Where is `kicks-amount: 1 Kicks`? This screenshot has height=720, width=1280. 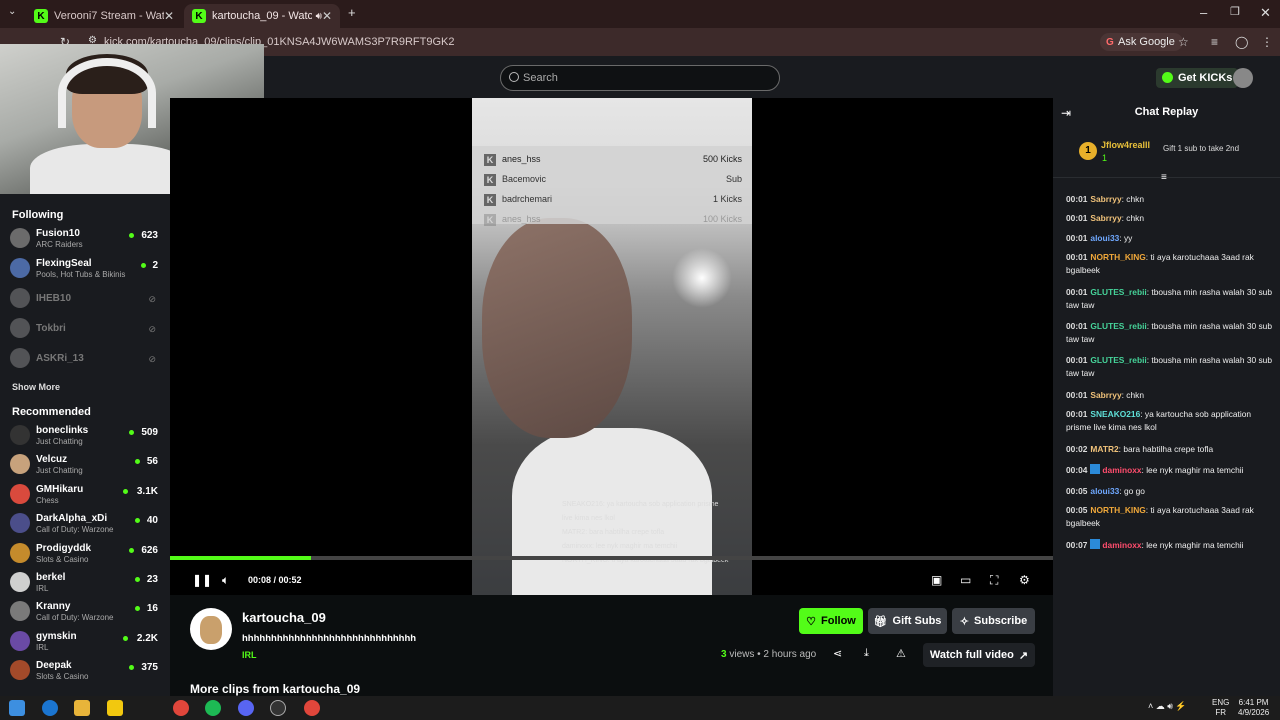 kicks-amount: 1 Kicks is located at coordinates (727, 199).